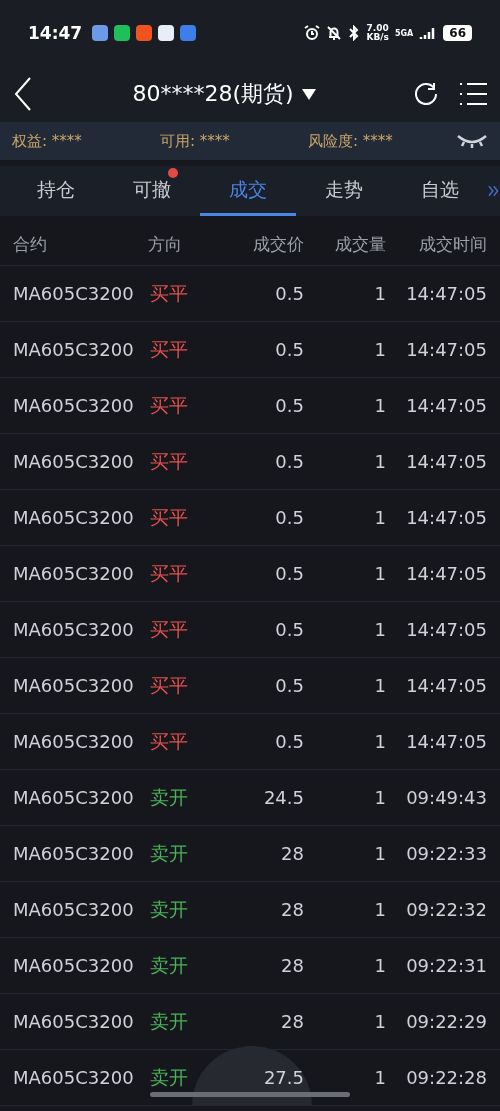  I want to click on table-cell-text: 09:49:43, so click(446, 797).